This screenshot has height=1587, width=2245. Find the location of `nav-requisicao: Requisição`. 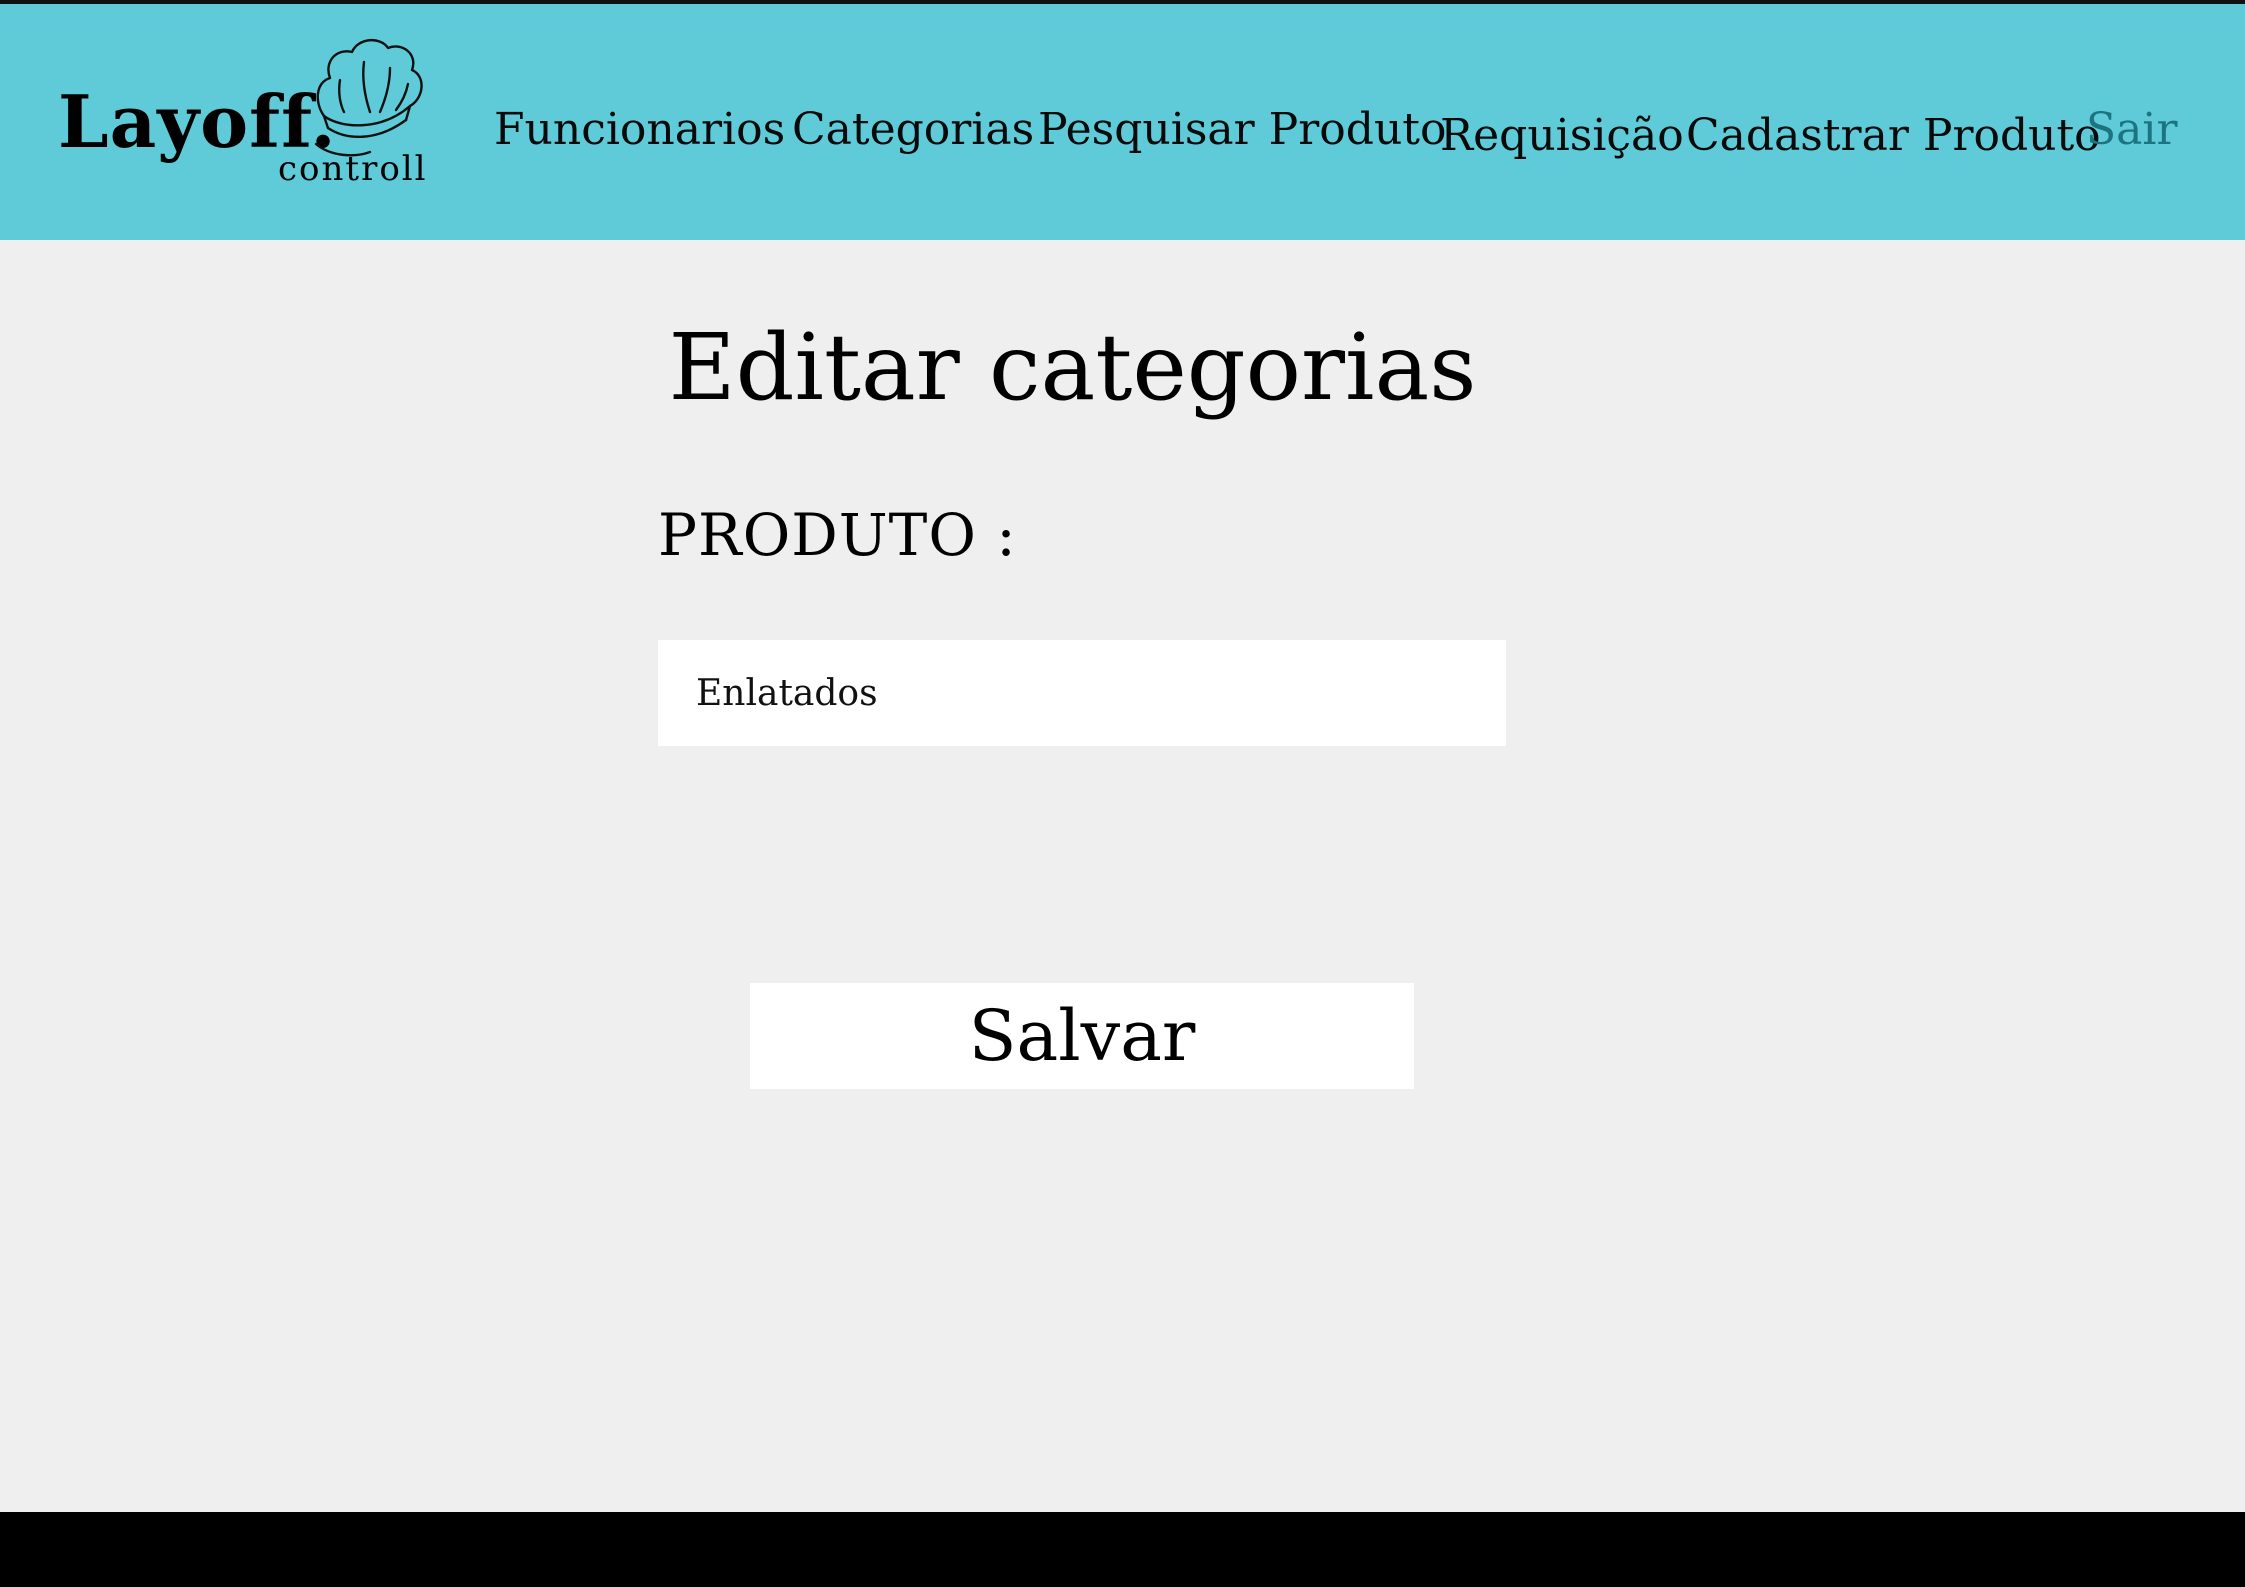

nav-requisicao: Requisição is located at coordinates (1562, 136).